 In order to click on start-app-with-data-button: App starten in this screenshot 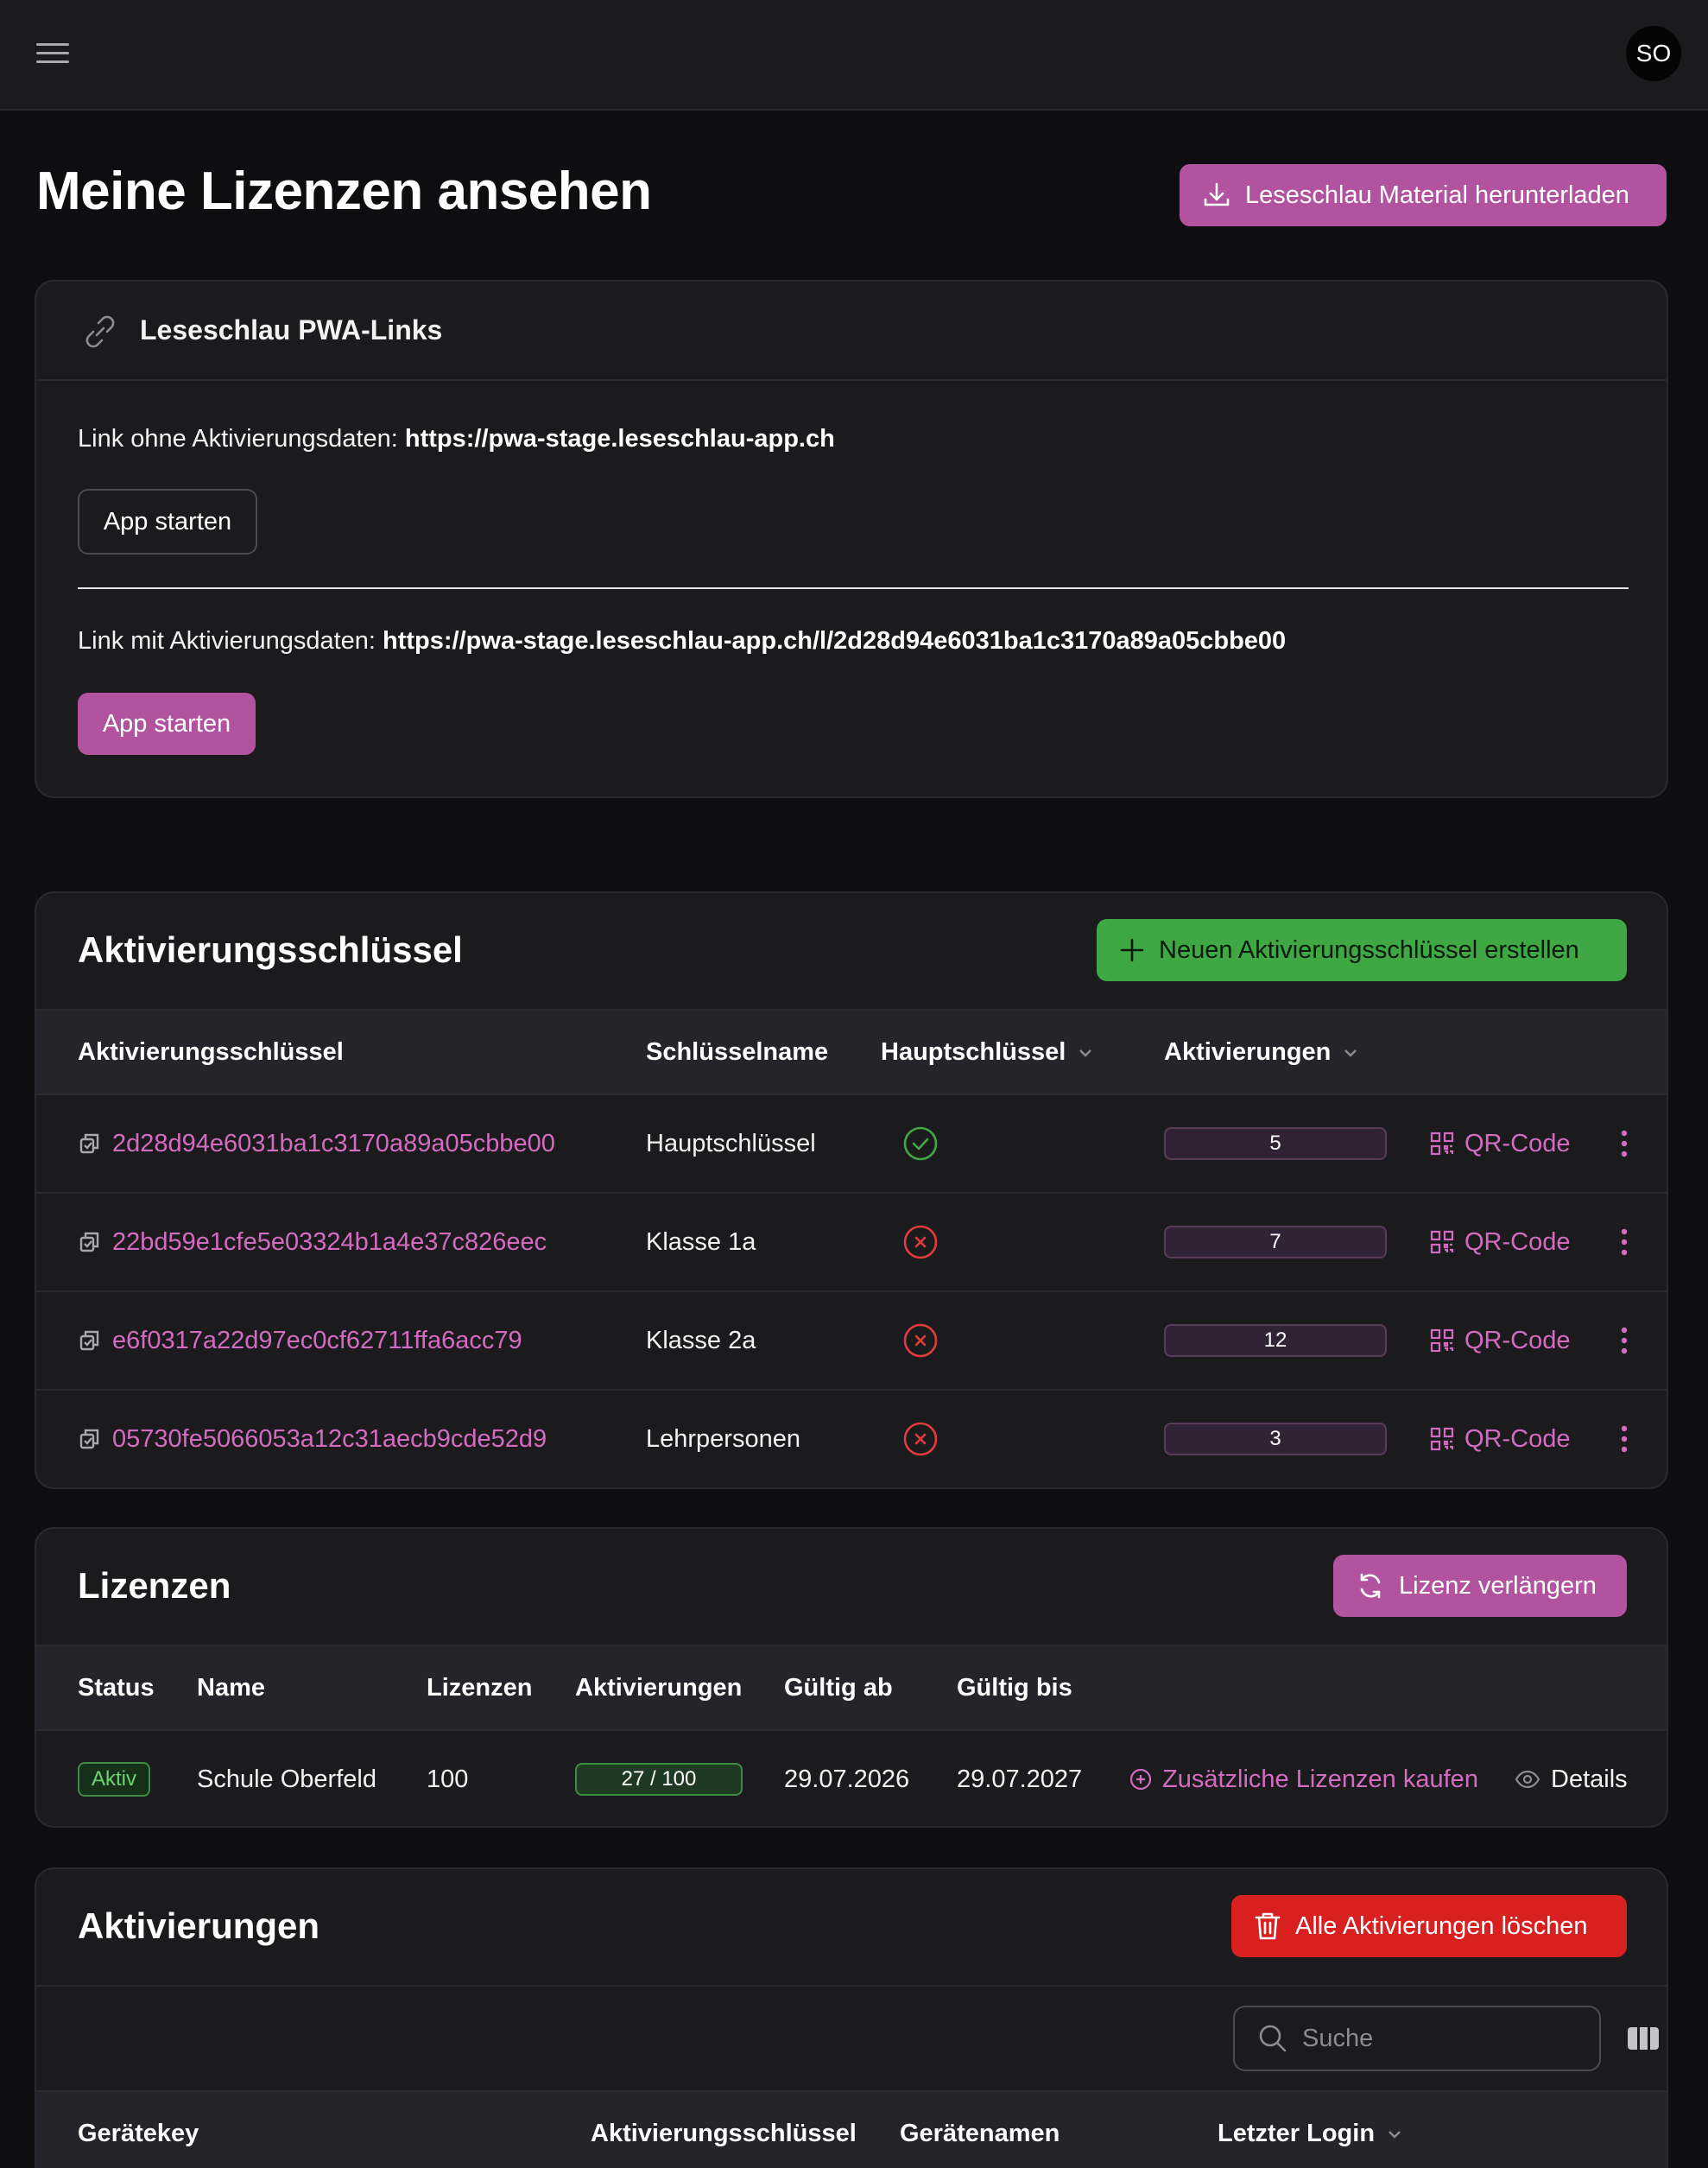, I will do `click(167, 724)`.